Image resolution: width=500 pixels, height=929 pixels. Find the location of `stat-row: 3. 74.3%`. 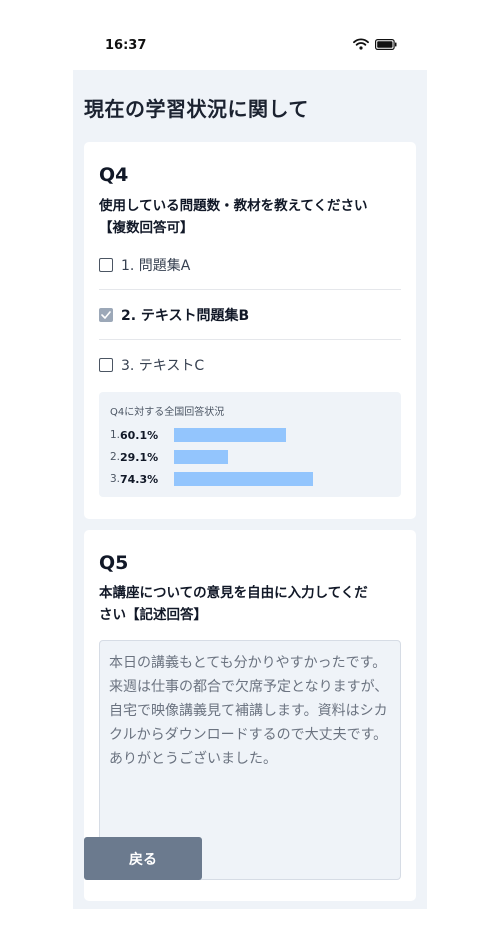

stat-row: 3. 74.3% is located at coordinates (242, 479).